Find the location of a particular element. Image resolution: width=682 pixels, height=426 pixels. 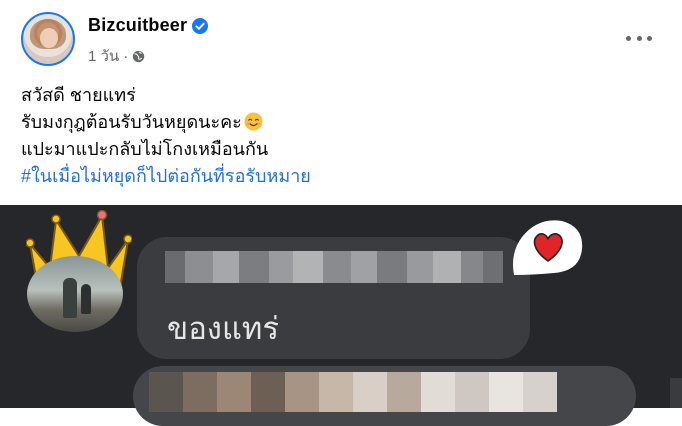

author-name: Bizcuitbeer is located at coordinates (137, 25).